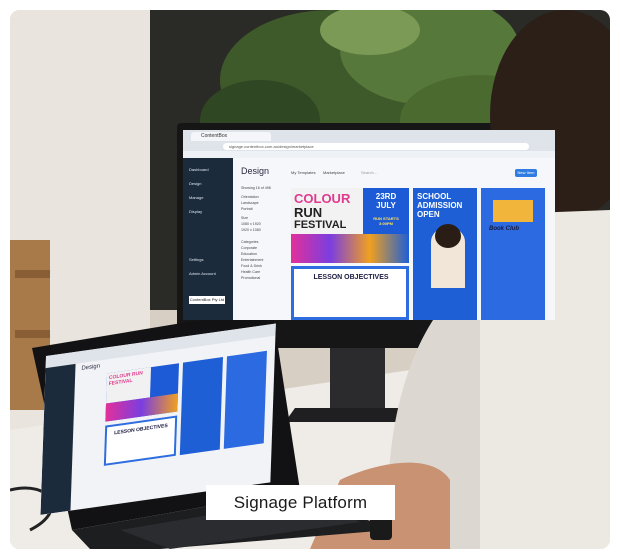 The image size is (620, 559). Describe the element at coordinates (249, 248) in the screenshot. I see `filter-option: Corporate` at that location.